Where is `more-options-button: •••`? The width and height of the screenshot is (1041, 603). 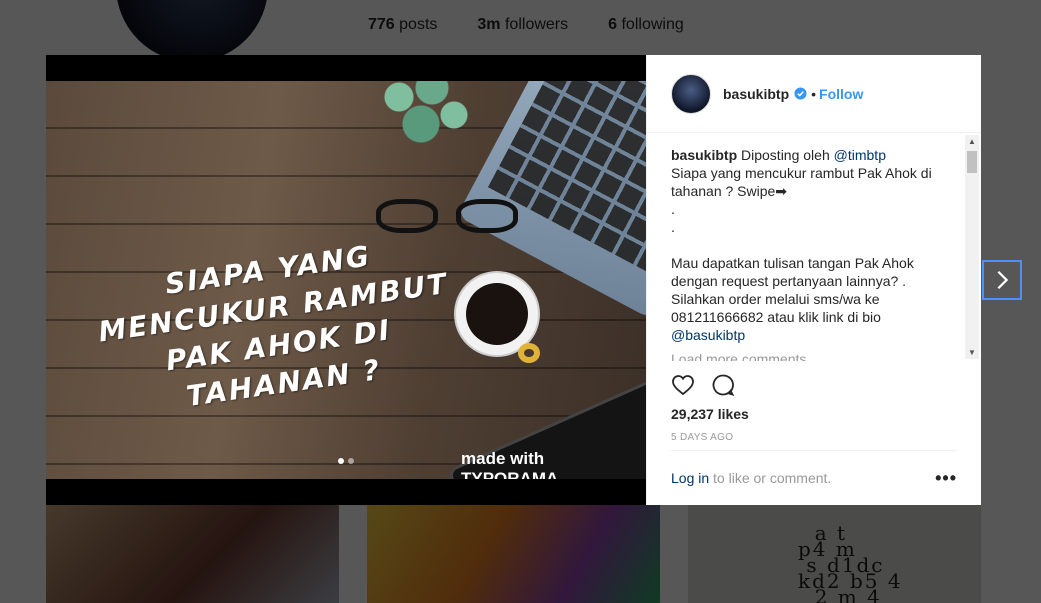 more-options-button: ••• is located at coordinates (946, 478).